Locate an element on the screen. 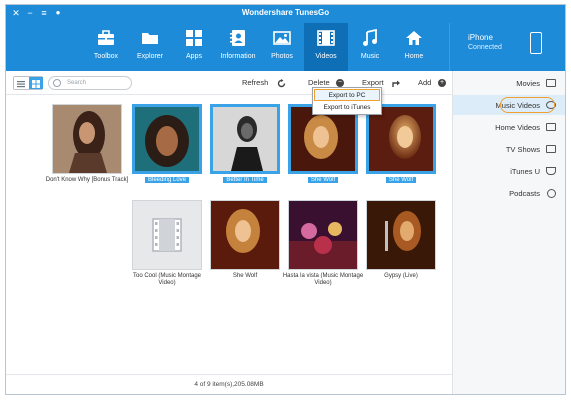 The width and height of the screenshot is (571, 400). video-title: Hasta la vista (Music Montage Video) is located at coordinates (323, 279).